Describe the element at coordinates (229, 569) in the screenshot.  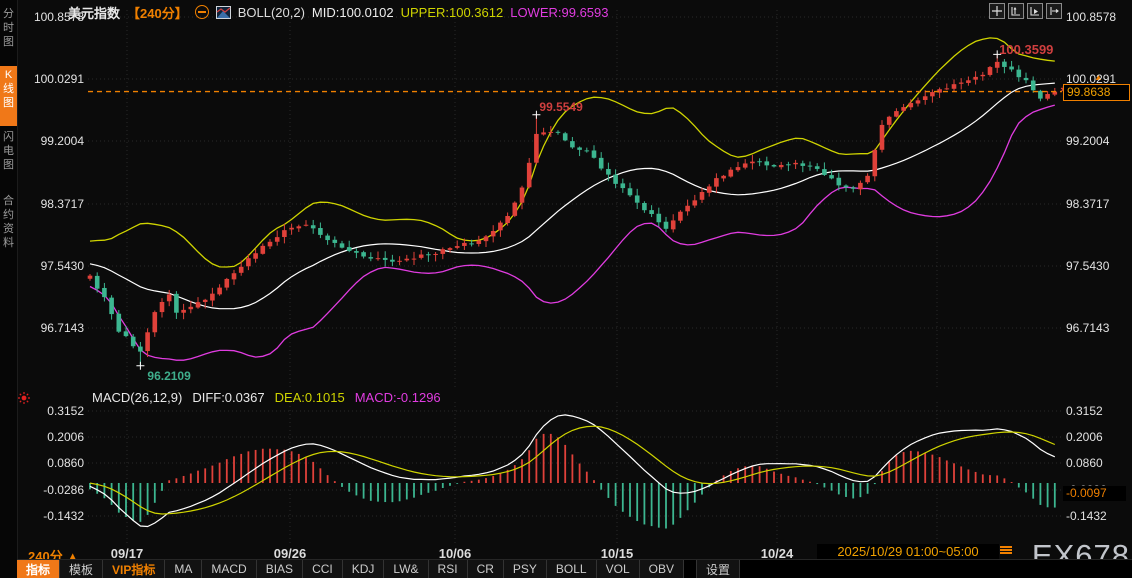
I see `toolbar-item-MACD: MACD` at that location.